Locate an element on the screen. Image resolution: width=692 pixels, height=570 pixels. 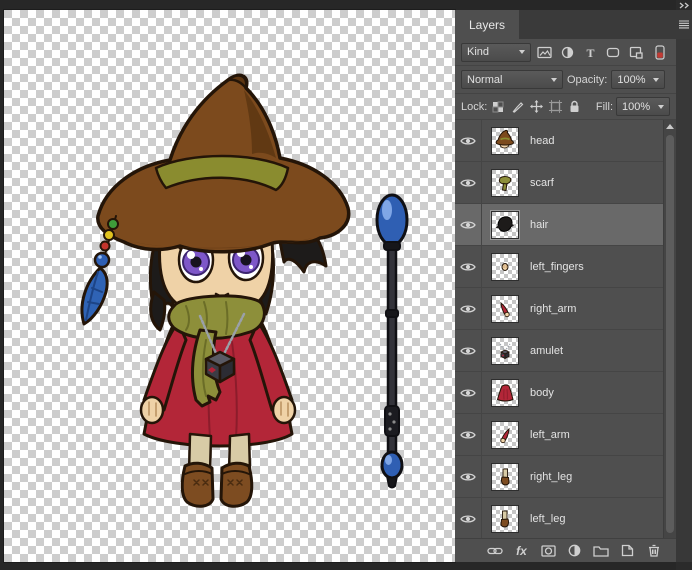
layer-name: right_arm is located at coordinates (553, 308).